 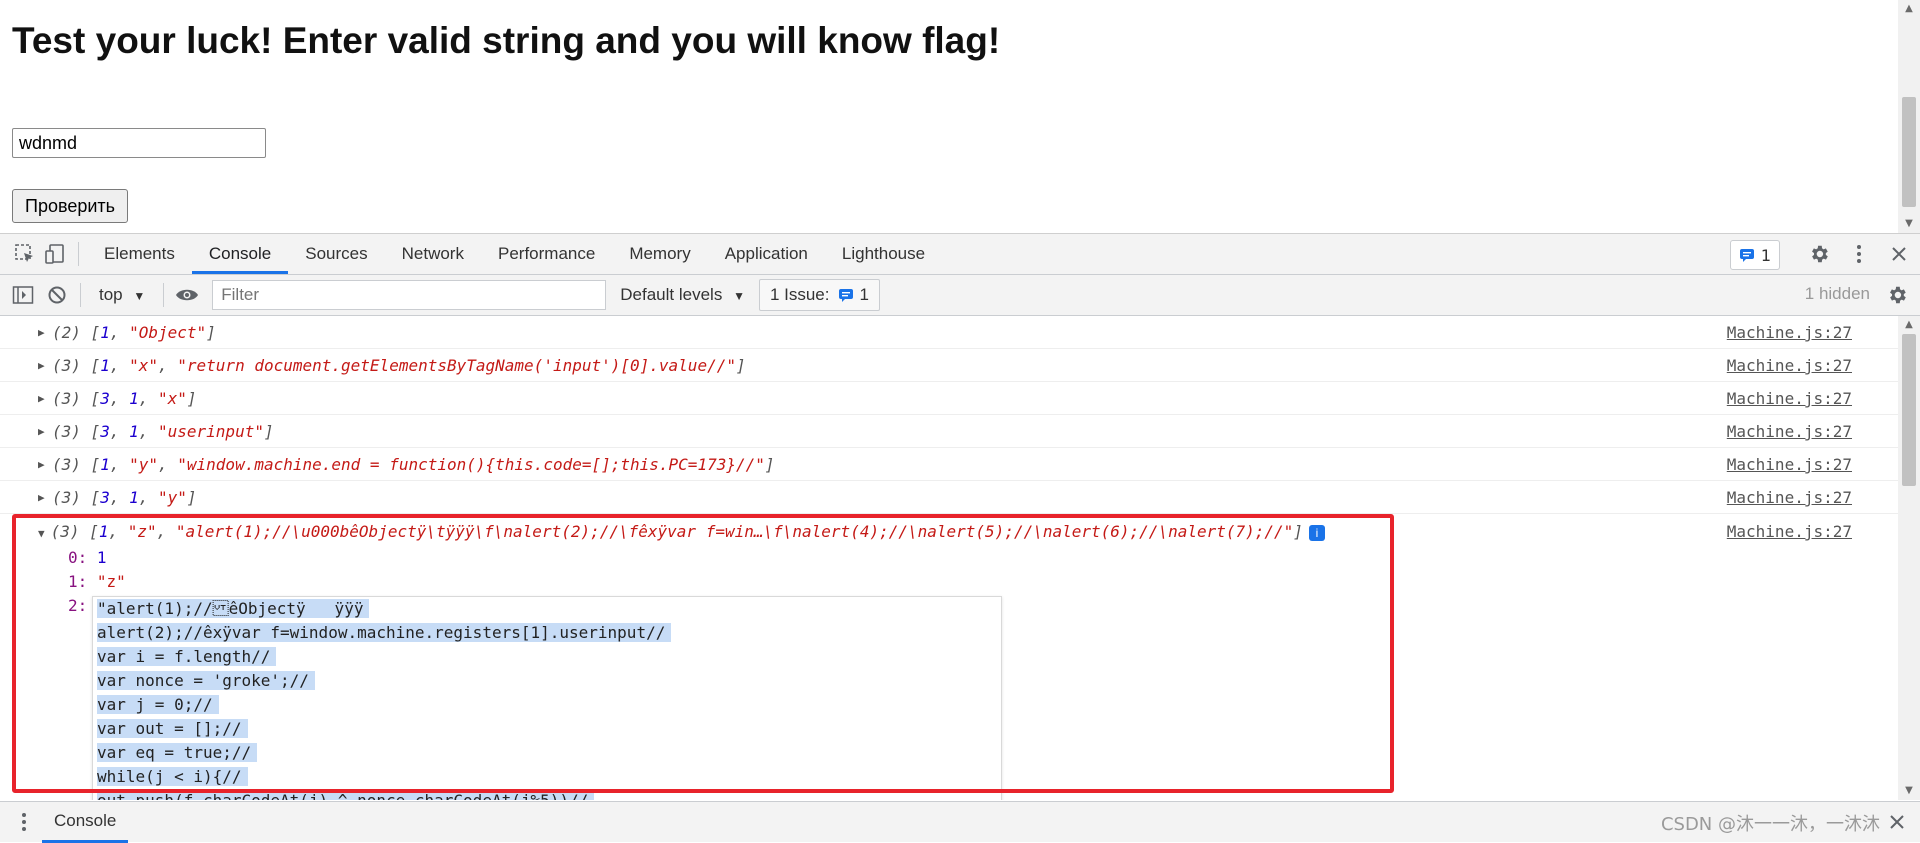 I want to click on toolbar-separator, so click(x=80, y=295).